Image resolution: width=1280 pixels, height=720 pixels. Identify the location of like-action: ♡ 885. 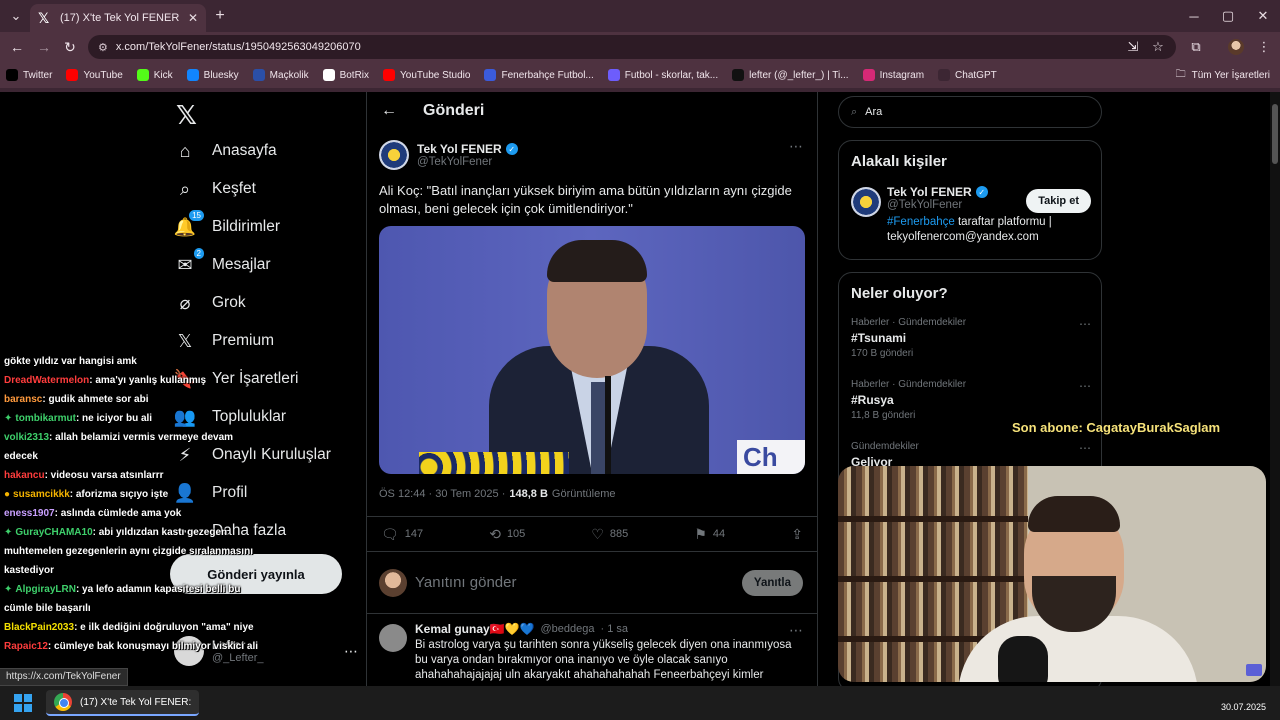
(609, 534).